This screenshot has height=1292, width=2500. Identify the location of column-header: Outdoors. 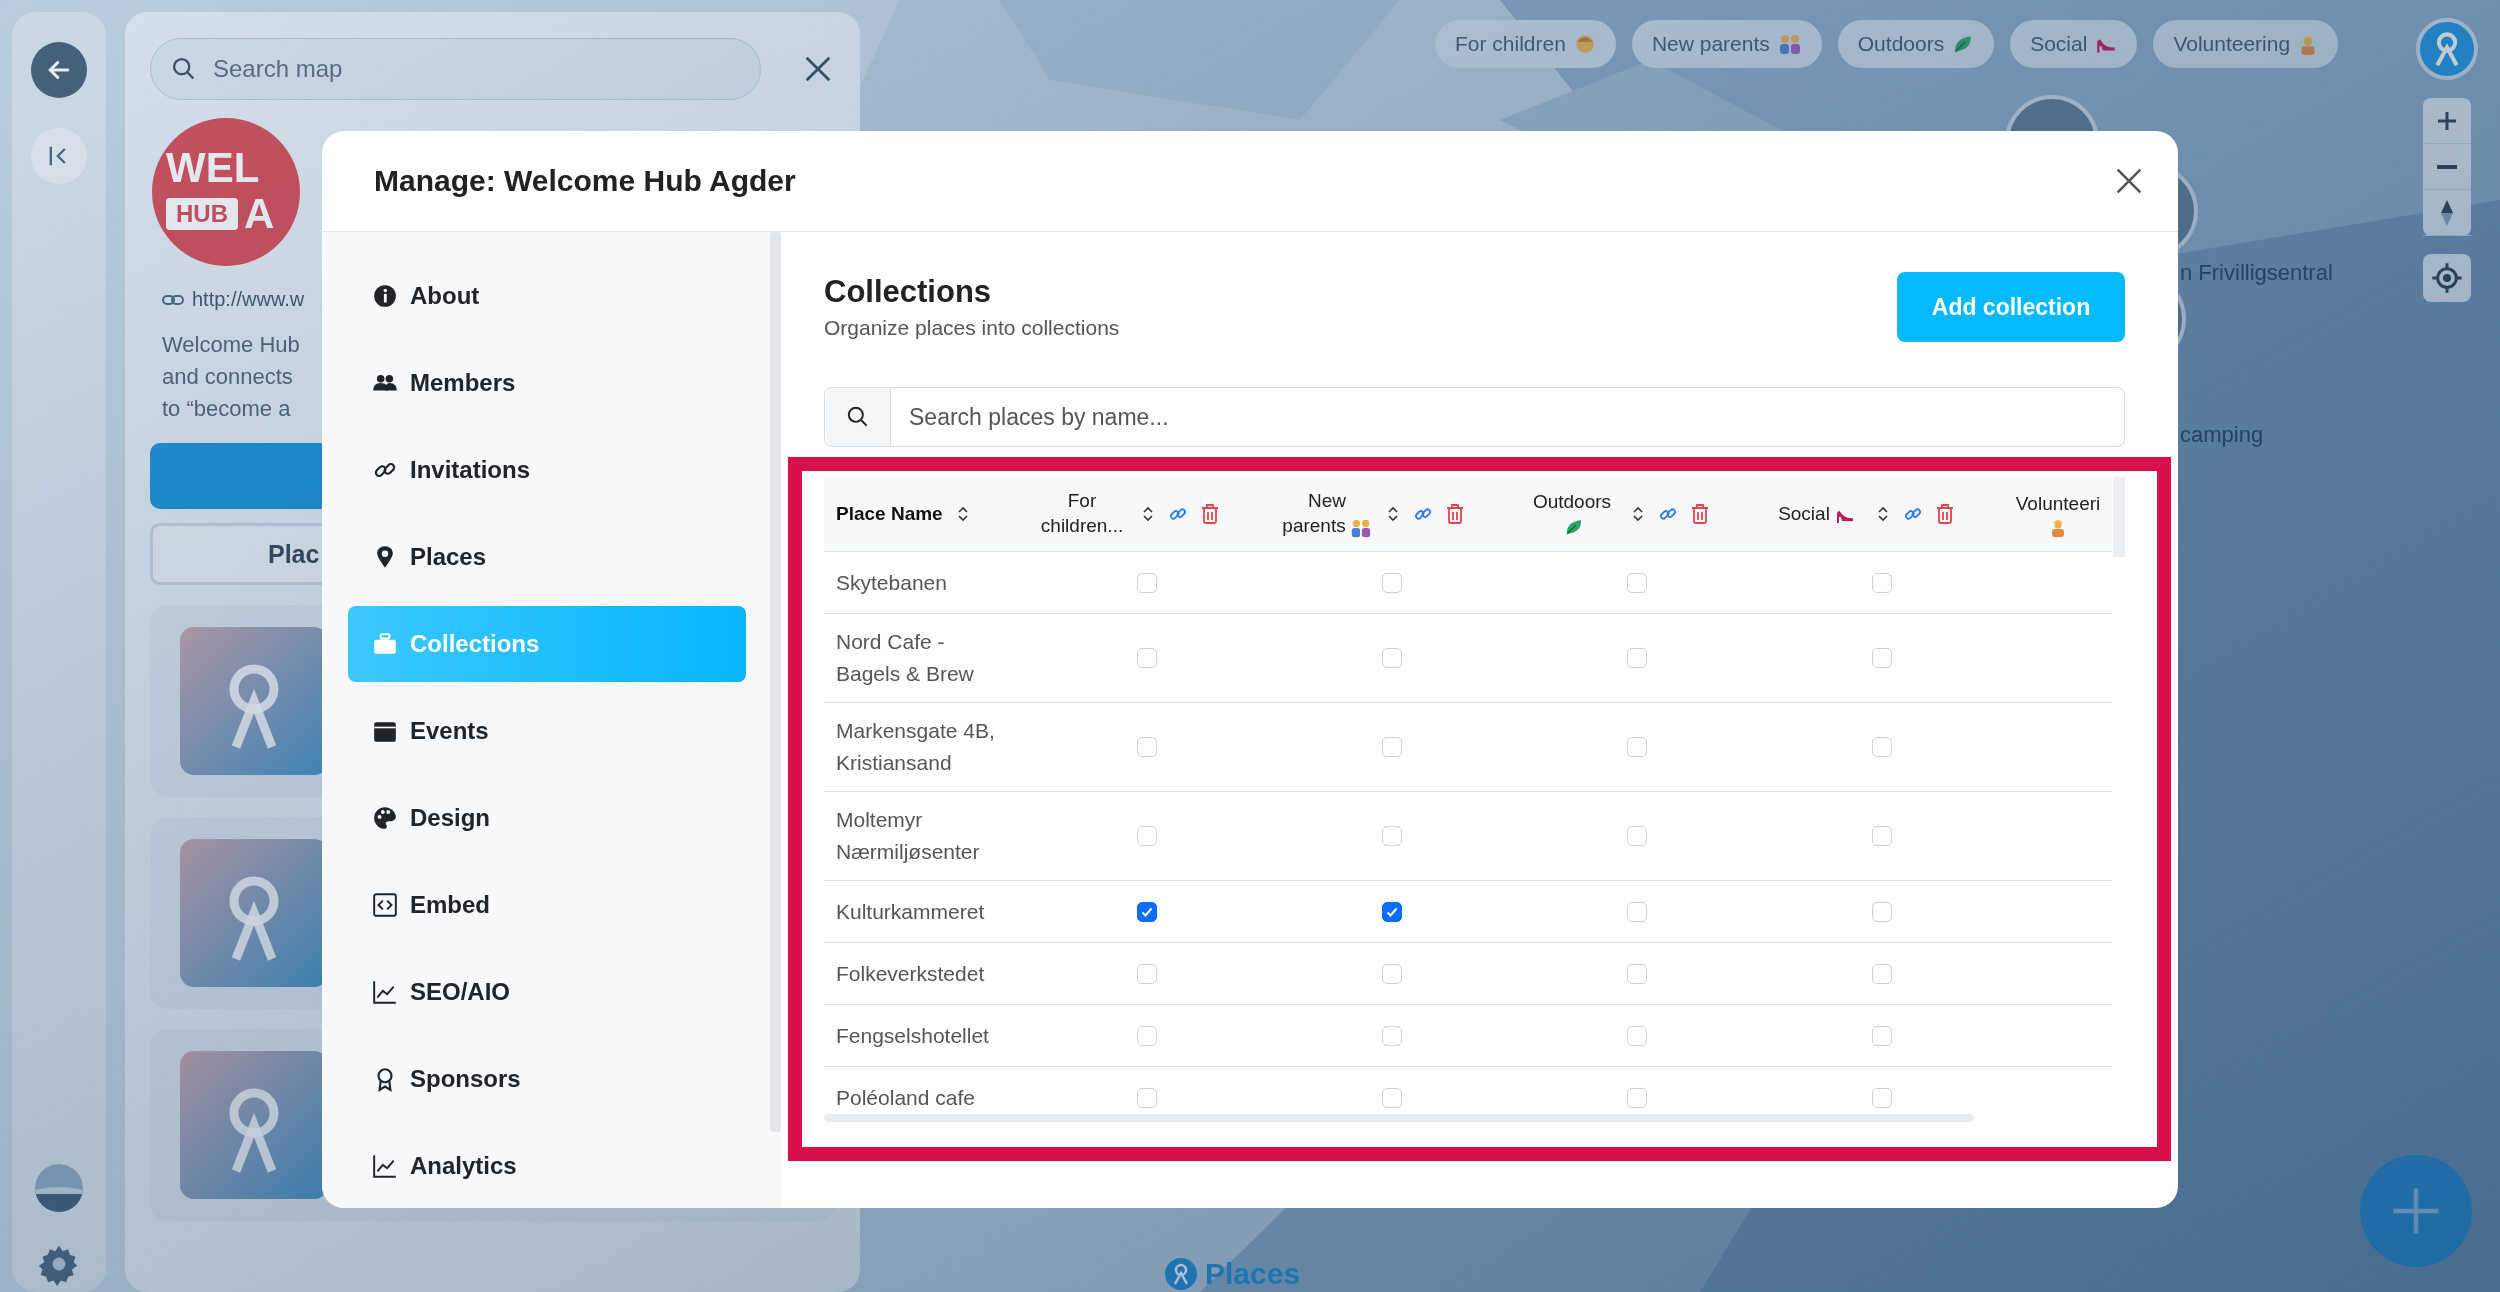
(1572, 501).